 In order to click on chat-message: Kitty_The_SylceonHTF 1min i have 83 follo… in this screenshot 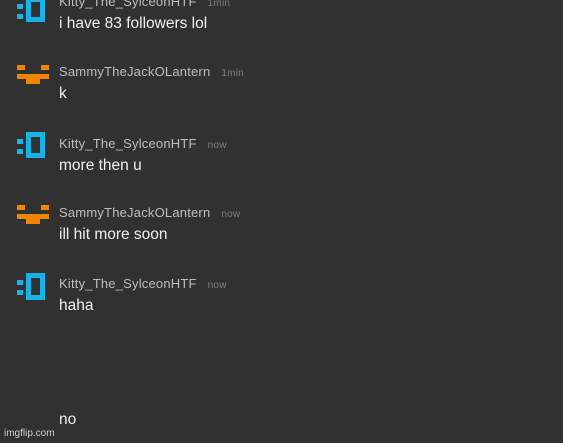, I will do `click(281, 27)`.